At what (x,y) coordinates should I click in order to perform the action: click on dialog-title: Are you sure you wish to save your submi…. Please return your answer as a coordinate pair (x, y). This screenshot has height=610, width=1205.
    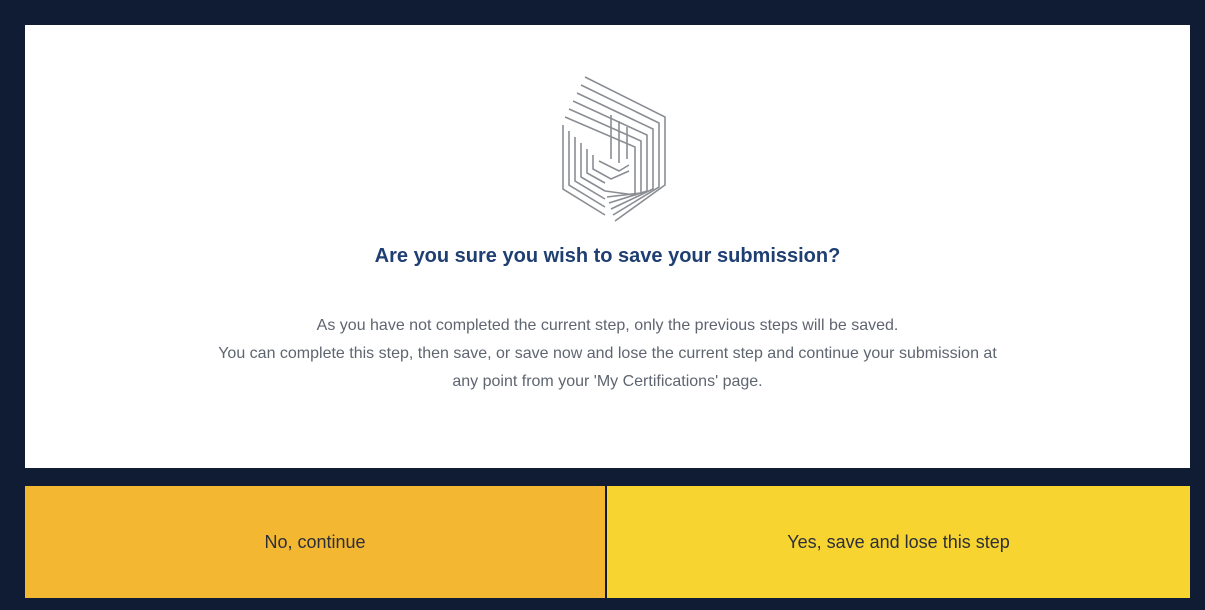
    Looking at the image, I should click on (607, 256).